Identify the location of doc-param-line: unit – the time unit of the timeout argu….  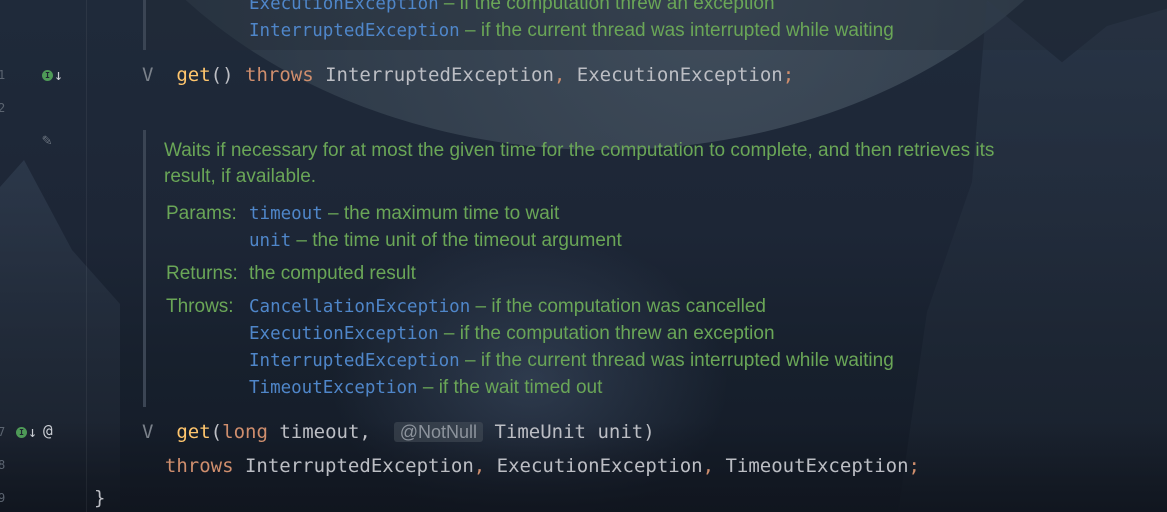
(435, 241).